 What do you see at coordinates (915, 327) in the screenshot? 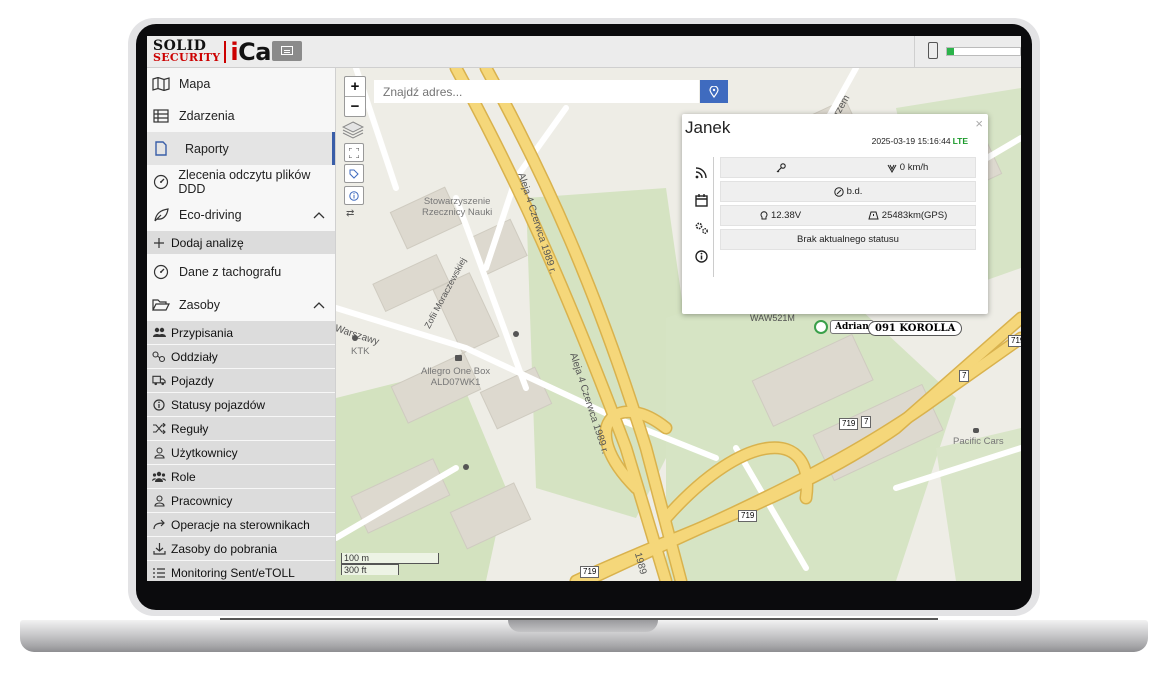
I see `vehicle-marker: 091 KOROLLA` at bounding box center [915, 327].